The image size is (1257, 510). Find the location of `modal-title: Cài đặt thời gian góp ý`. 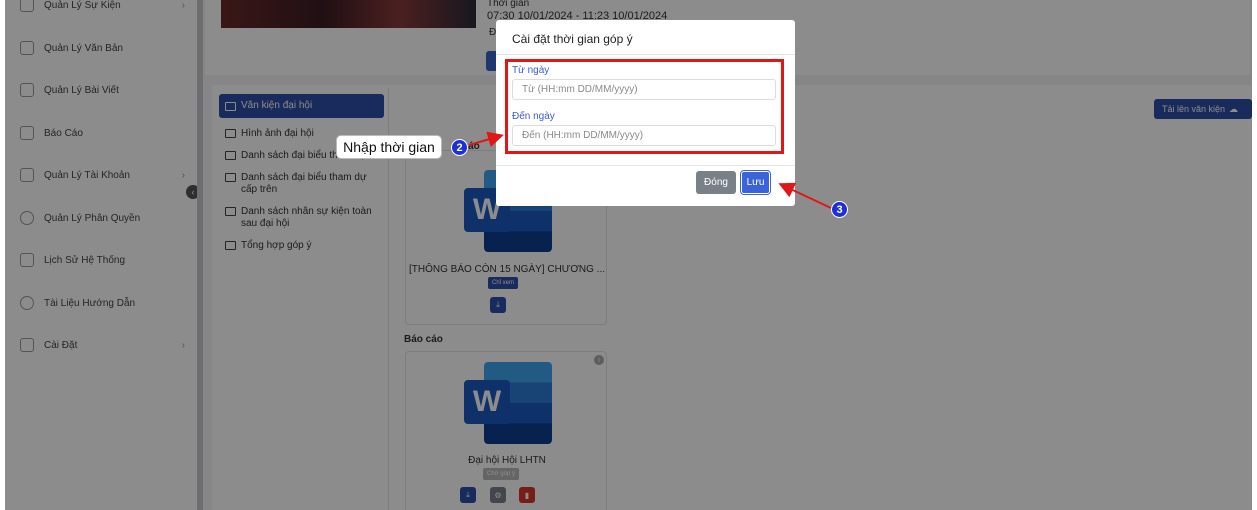

modal-title: Cài đặt thời gian góp ý is located at coordinates (572, 39).